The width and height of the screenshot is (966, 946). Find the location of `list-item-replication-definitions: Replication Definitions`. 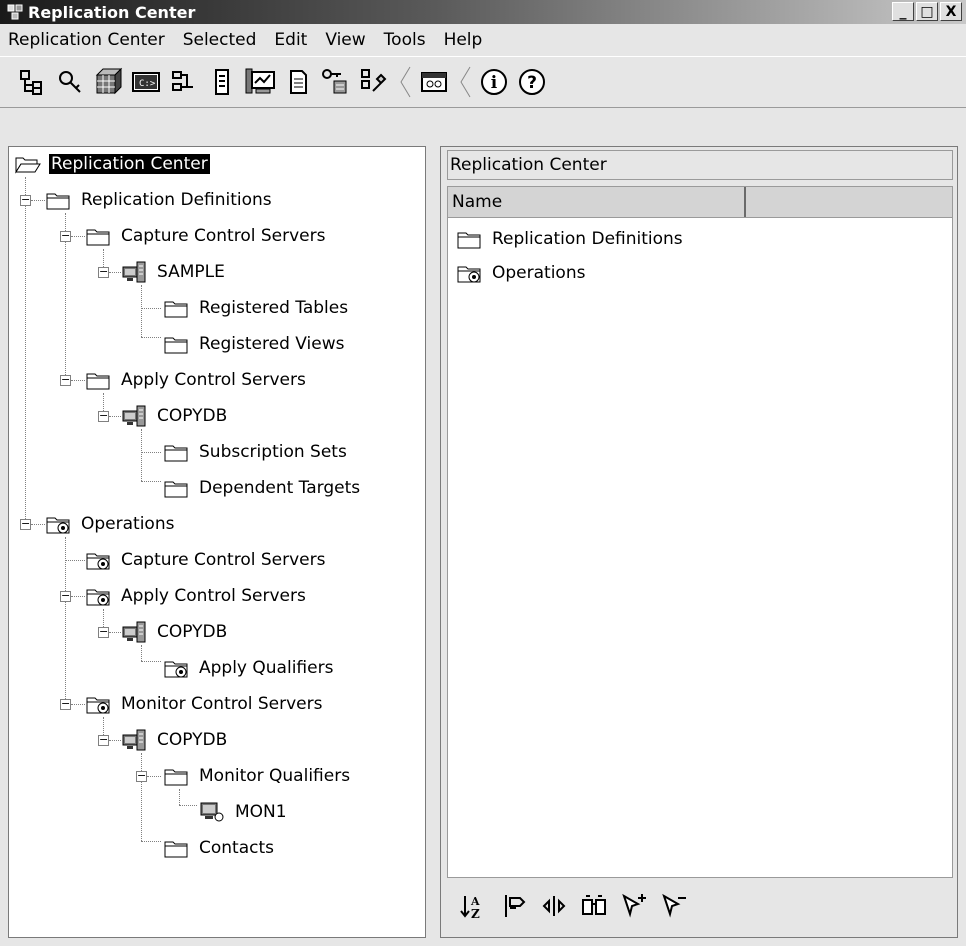

list-item-replication-definitions: Replication Definitions is located at coordinates (569, 239).